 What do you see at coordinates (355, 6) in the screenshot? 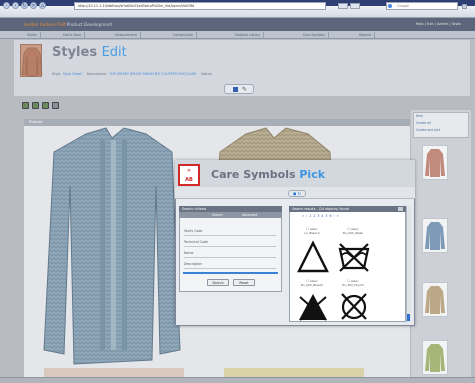
I see `dropdown-icon` at bounding box center [355, 6].